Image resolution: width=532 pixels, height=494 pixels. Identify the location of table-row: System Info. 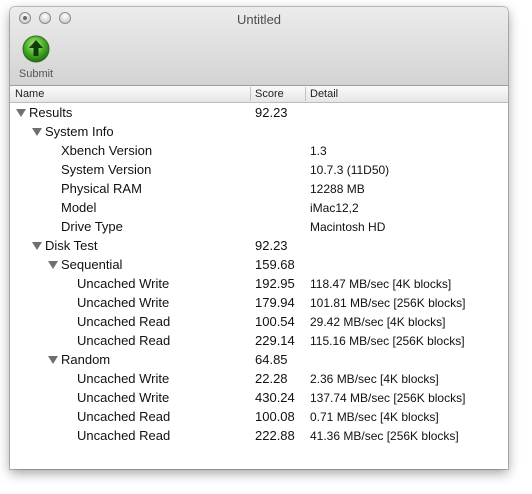
(259, 131).